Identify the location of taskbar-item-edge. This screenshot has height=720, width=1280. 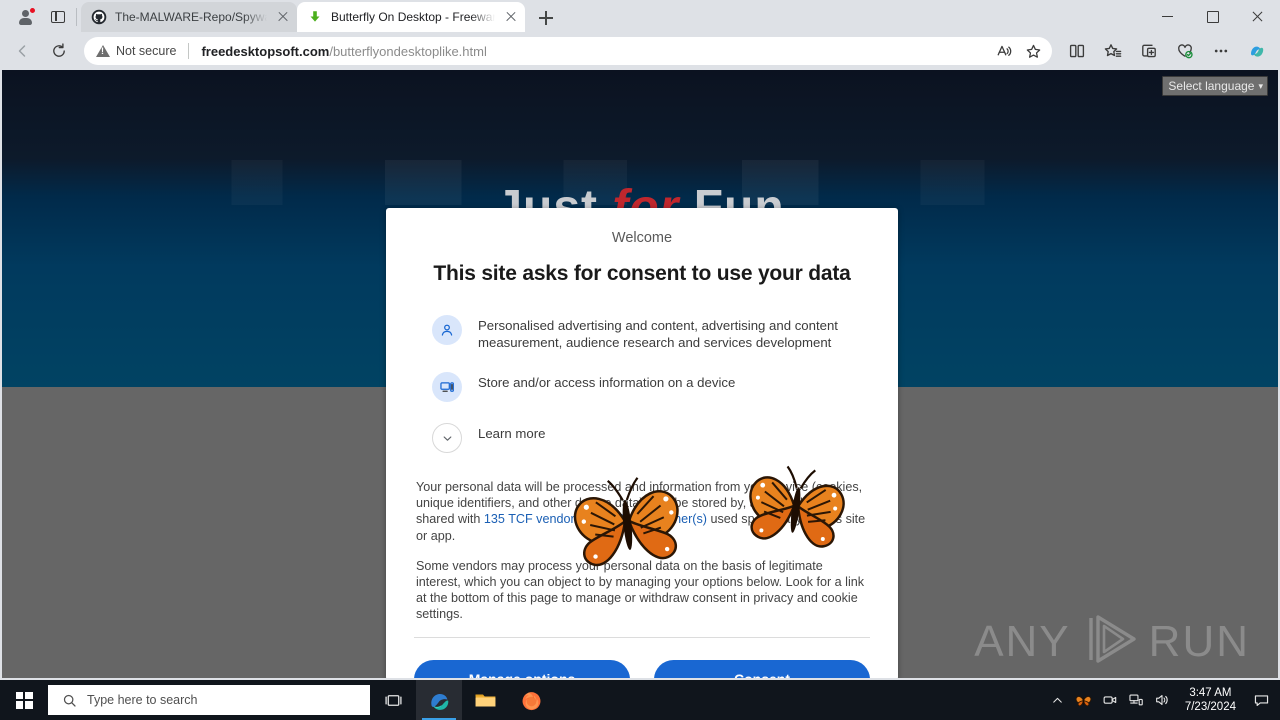
(439, 700).